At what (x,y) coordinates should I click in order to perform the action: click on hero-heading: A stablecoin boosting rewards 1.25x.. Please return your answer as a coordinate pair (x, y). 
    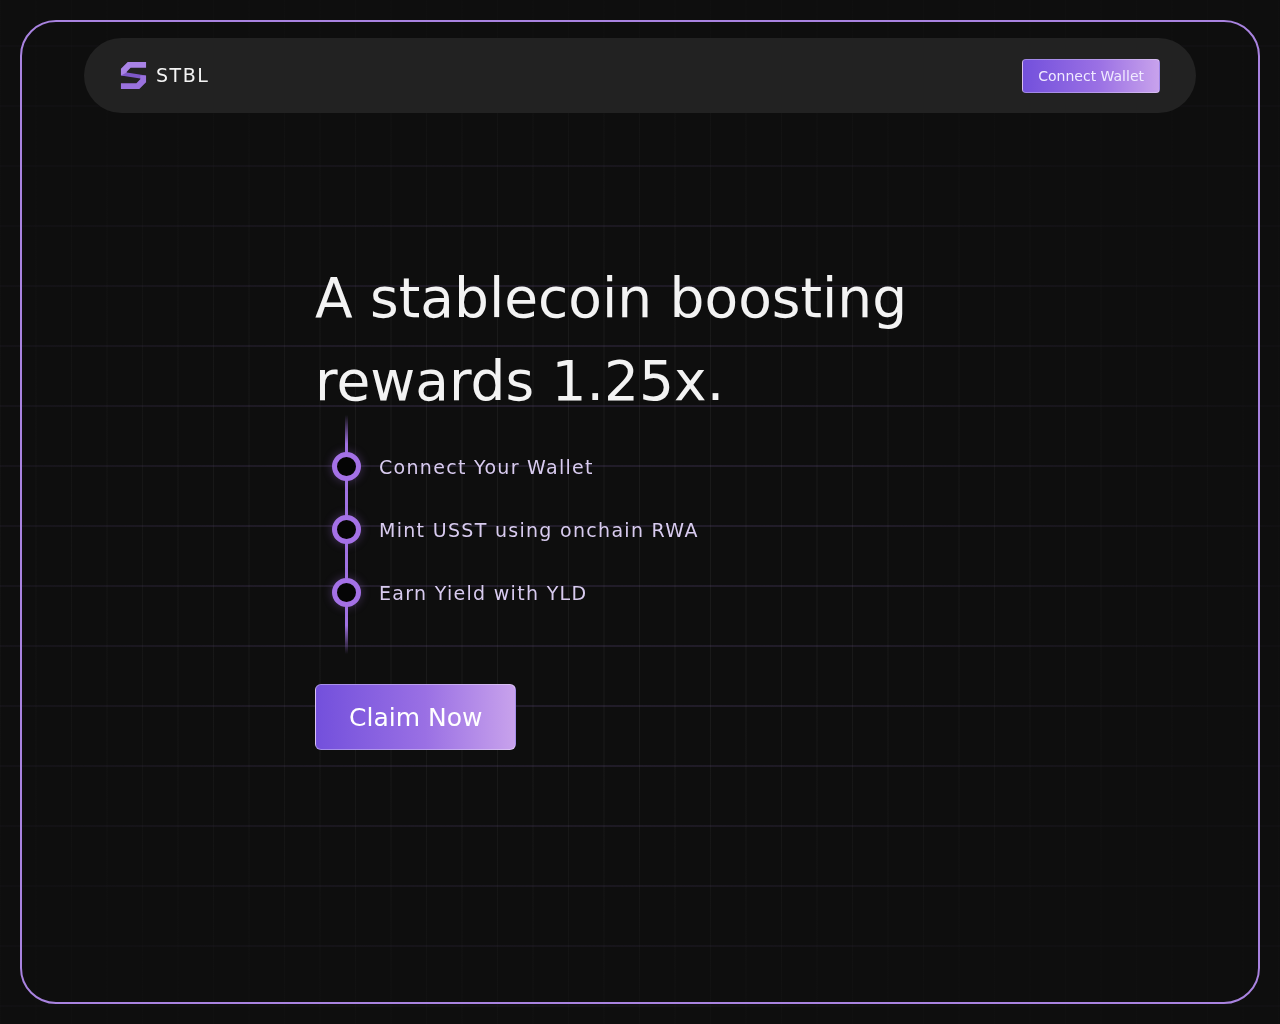
    Looking at the image, I should click on (612, 340).